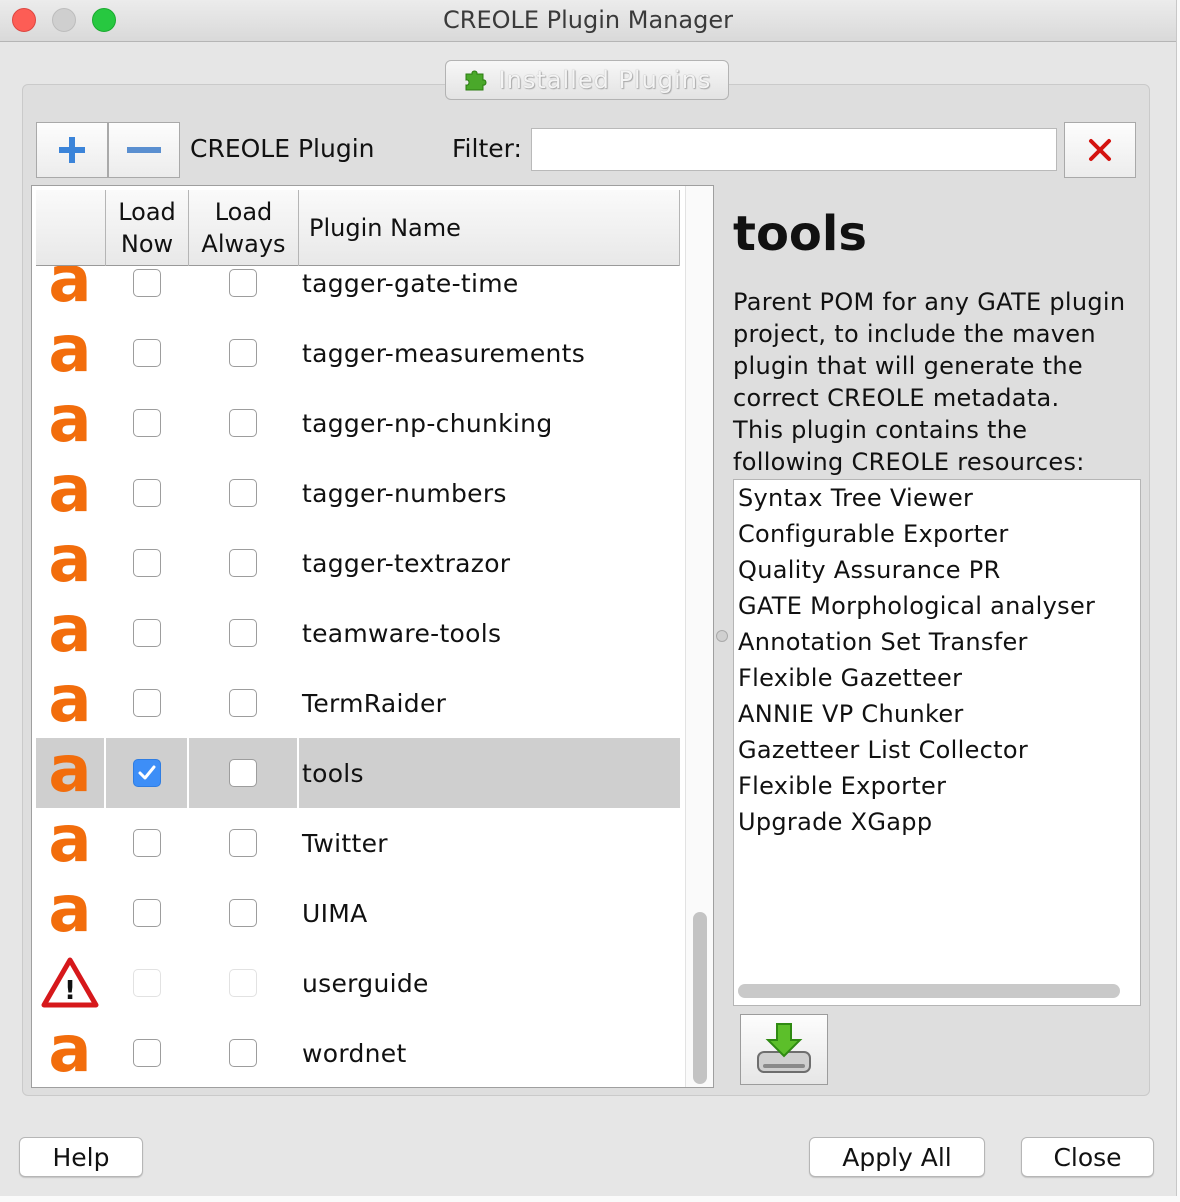  What do you see at coordinates (700, 998) in the screenshot?
I see `scroll-thumb` at bounding box center [700, 998].